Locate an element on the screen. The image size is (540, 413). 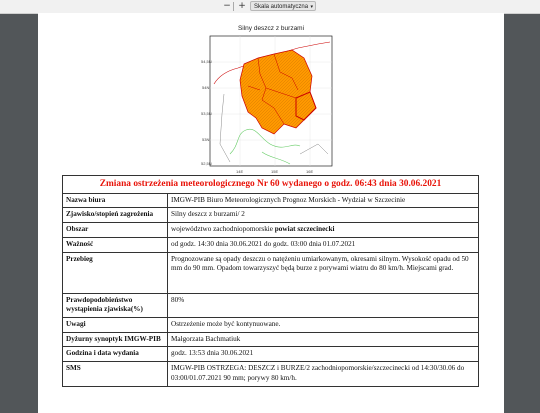
zoom-select: Skala automatyczna ▾ is located at coordinates (283, 6).